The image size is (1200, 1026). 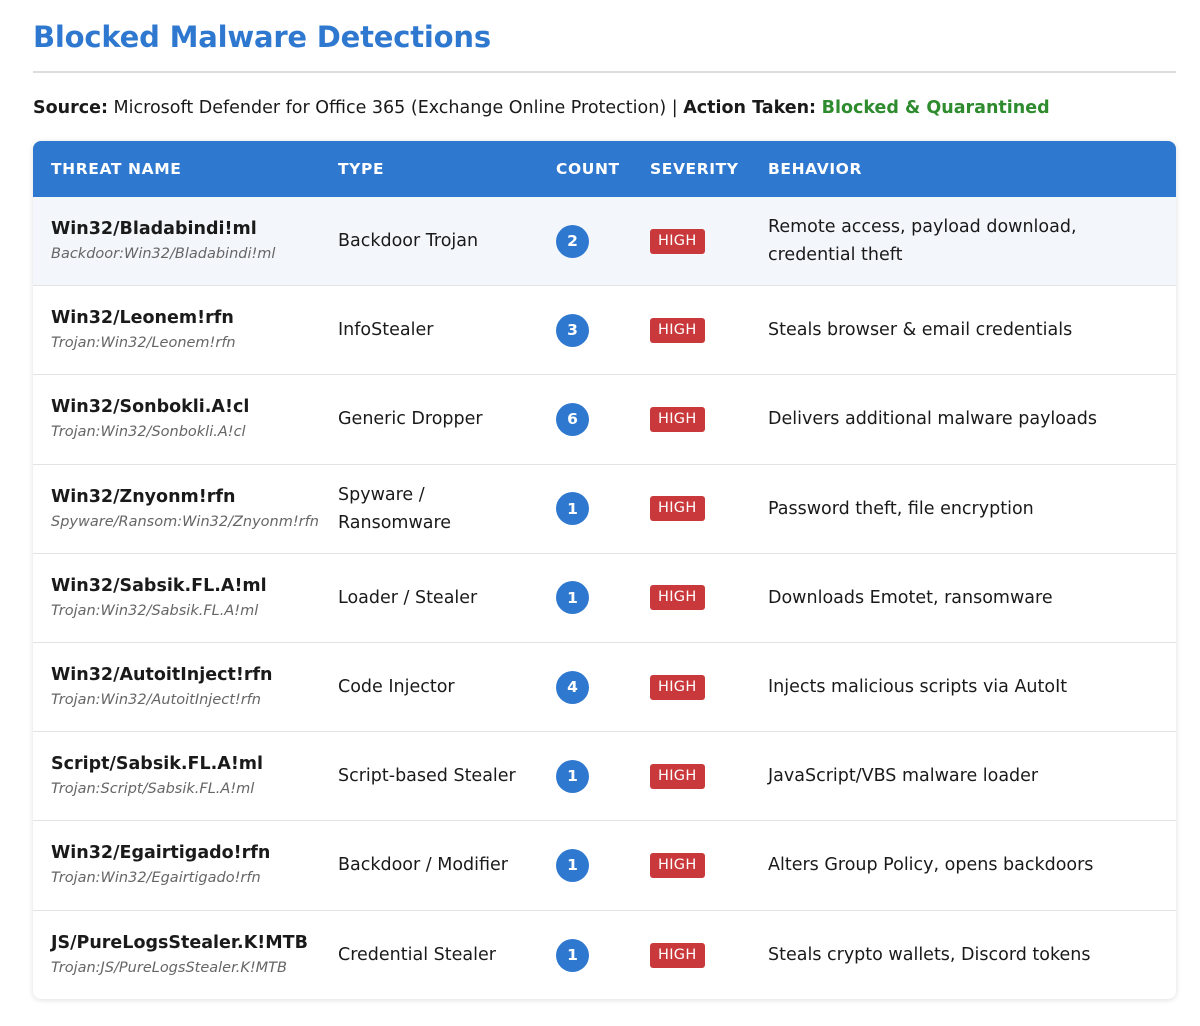 I want to click on threat-identifier: Trojan:Script/Sabsik.FL.A!ml, so click(x=153, y=789).